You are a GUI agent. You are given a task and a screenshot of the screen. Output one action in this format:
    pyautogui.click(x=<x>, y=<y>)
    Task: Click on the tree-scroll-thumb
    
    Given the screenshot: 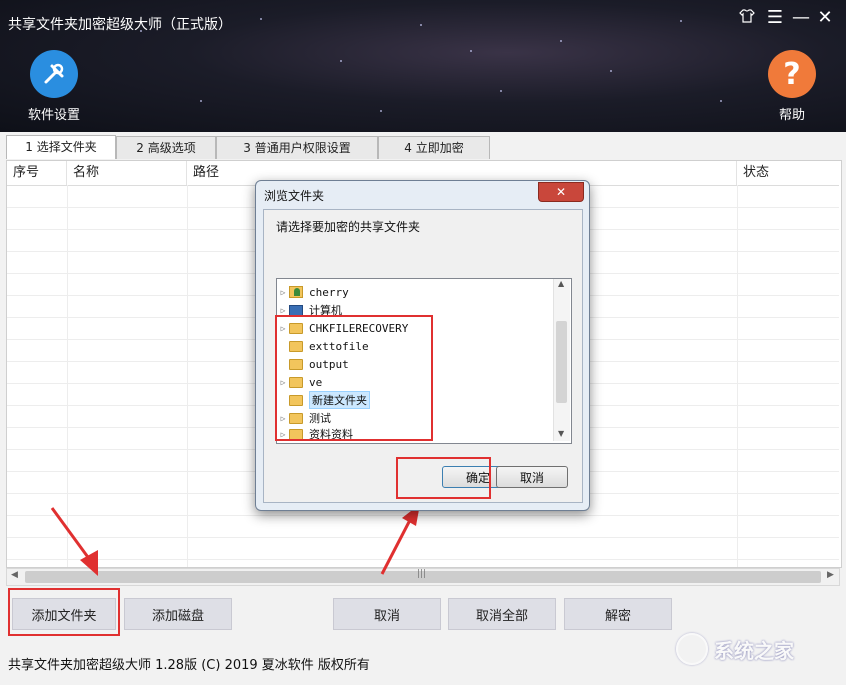 What is the action you would take?
    pyautogui.click(x=561, y=362)
    